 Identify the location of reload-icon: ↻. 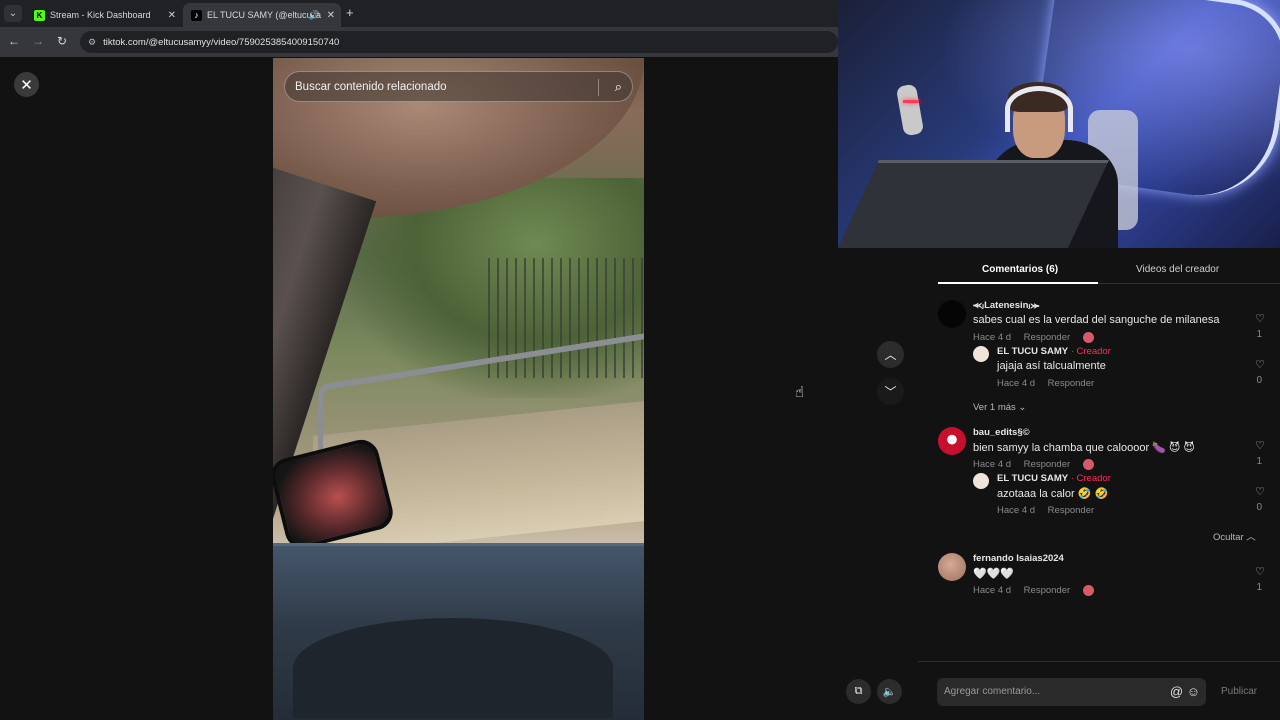
(62, 41).